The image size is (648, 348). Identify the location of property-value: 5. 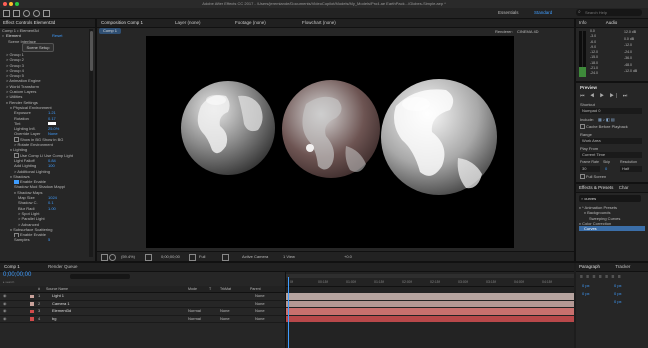
(49, 239).